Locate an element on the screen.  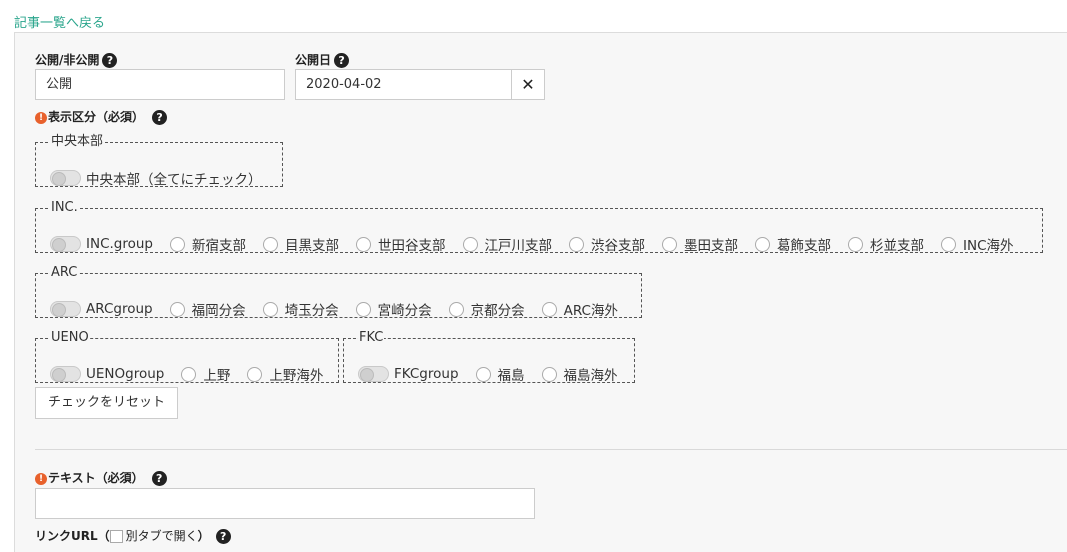
toggle-inc-group: INC.group is located at coordinates (101, 244).